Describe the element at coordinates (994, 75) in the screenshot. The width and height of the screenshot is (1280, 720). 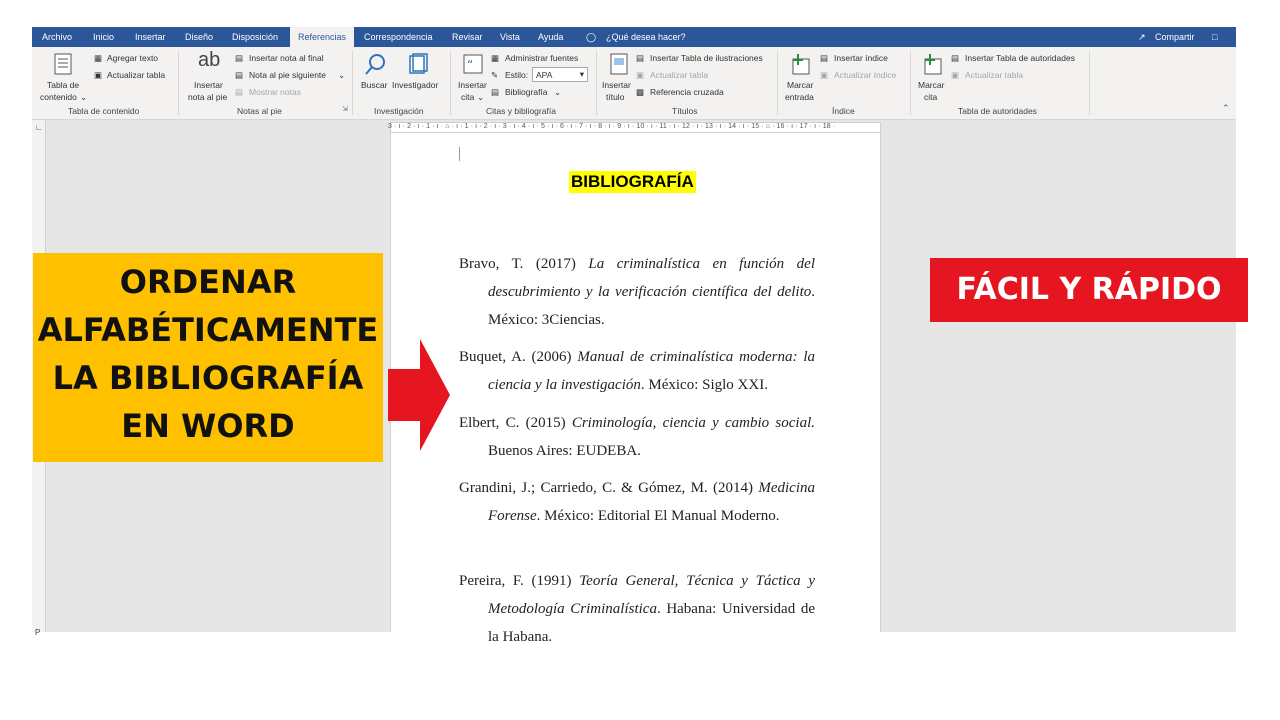
I see `update-authorities-table-button: Actualizar tabla` at that location.